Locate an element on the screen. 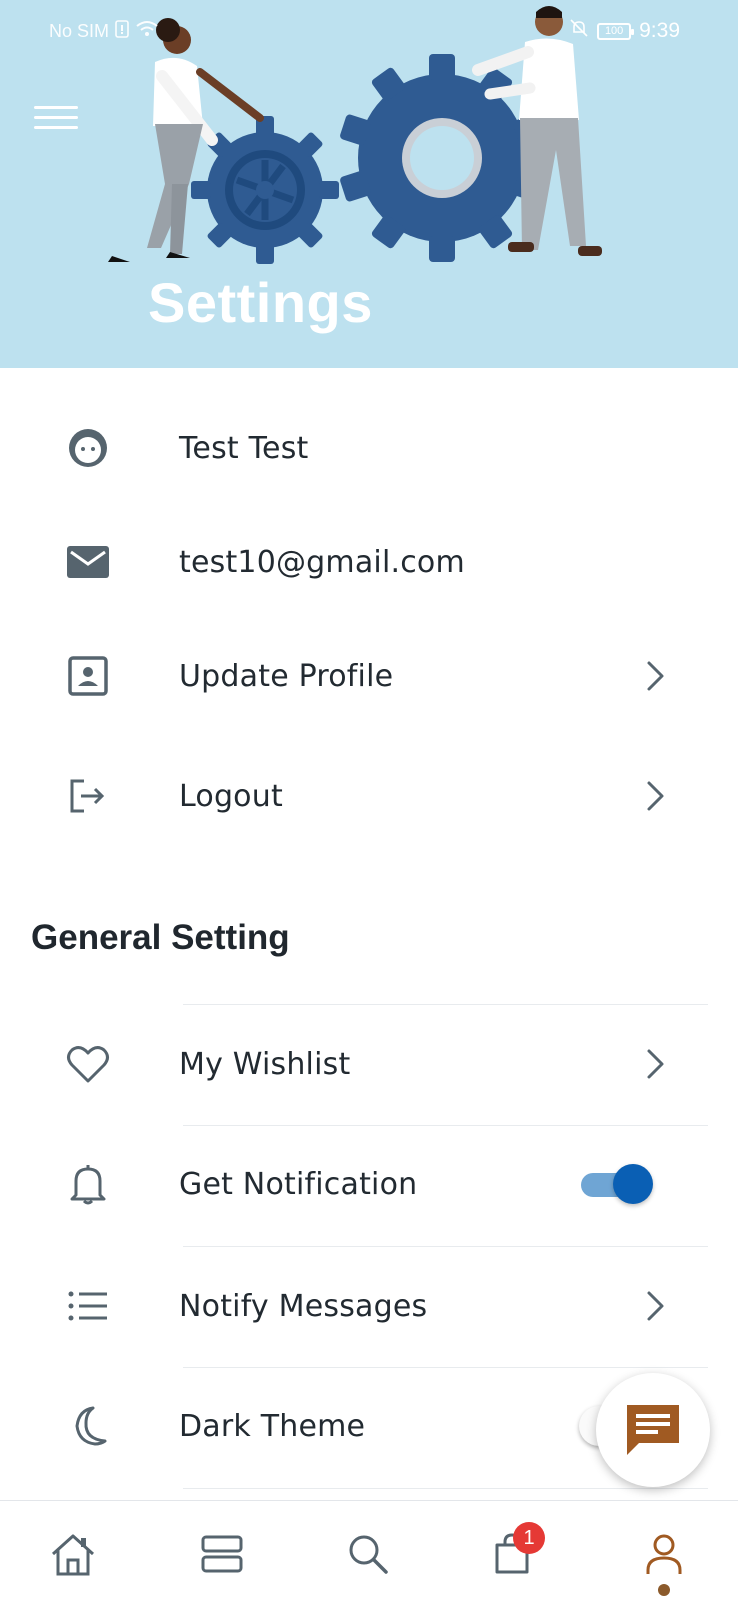 The width and height of the screenshot is (738, 1600). heart-icon is located at coordinates (88, 1064).